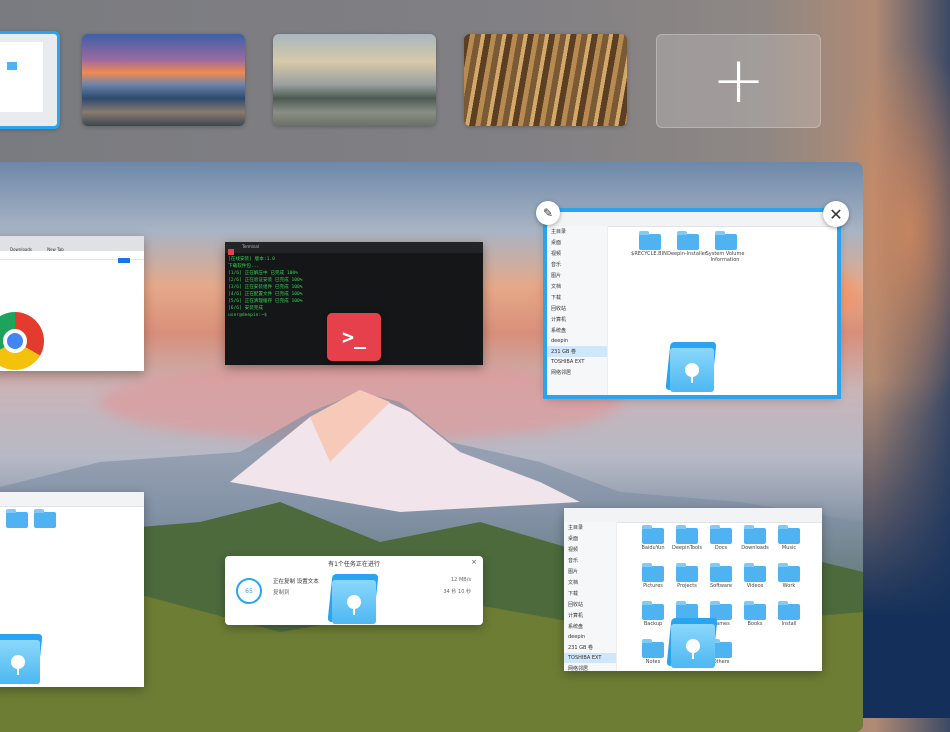 This screenshot has width=950, height=732. What do you see at coordinates (265, 287) in the screenshot?
I see `terminal-line: [3/6] 正在安装组件 已完成 100%` at bounding box center [265, 287].